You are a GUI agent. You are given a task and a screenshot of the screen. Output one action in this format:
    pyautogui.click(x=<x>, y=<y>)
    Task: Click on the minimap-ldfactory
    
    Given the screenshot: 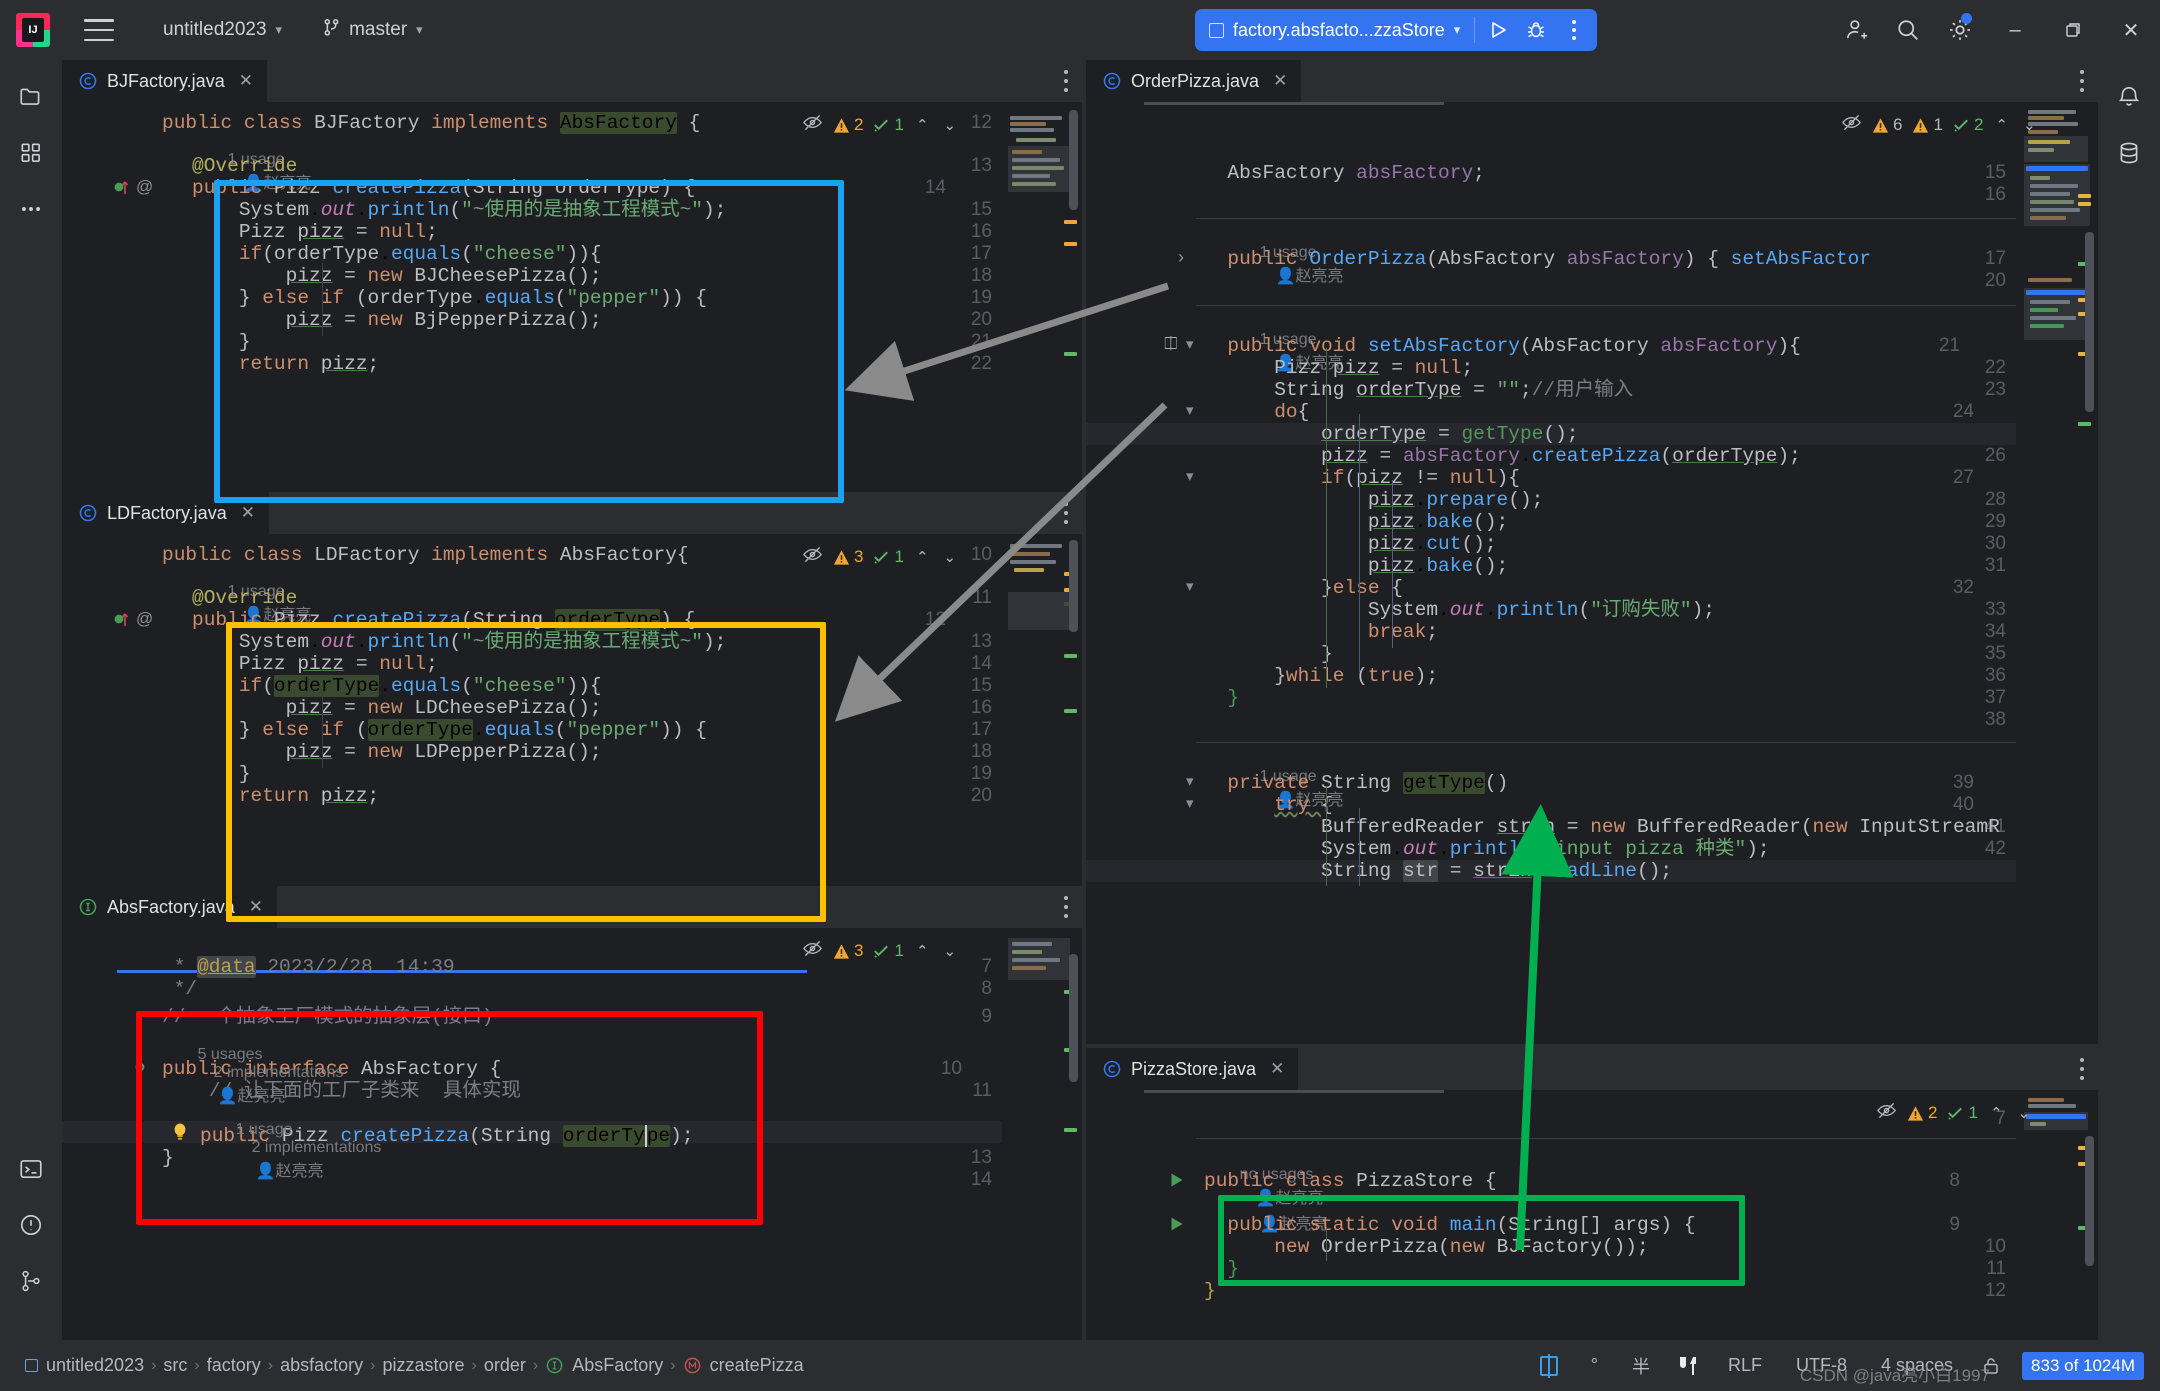 What is the action you would take?
    pyautogui.click(x=1043, y=710)
    